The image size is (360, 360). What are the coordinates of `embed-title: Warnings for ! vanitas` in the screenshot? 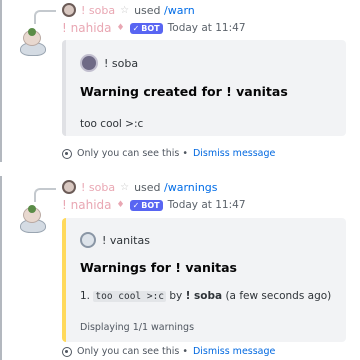 It's located at (158, 267).